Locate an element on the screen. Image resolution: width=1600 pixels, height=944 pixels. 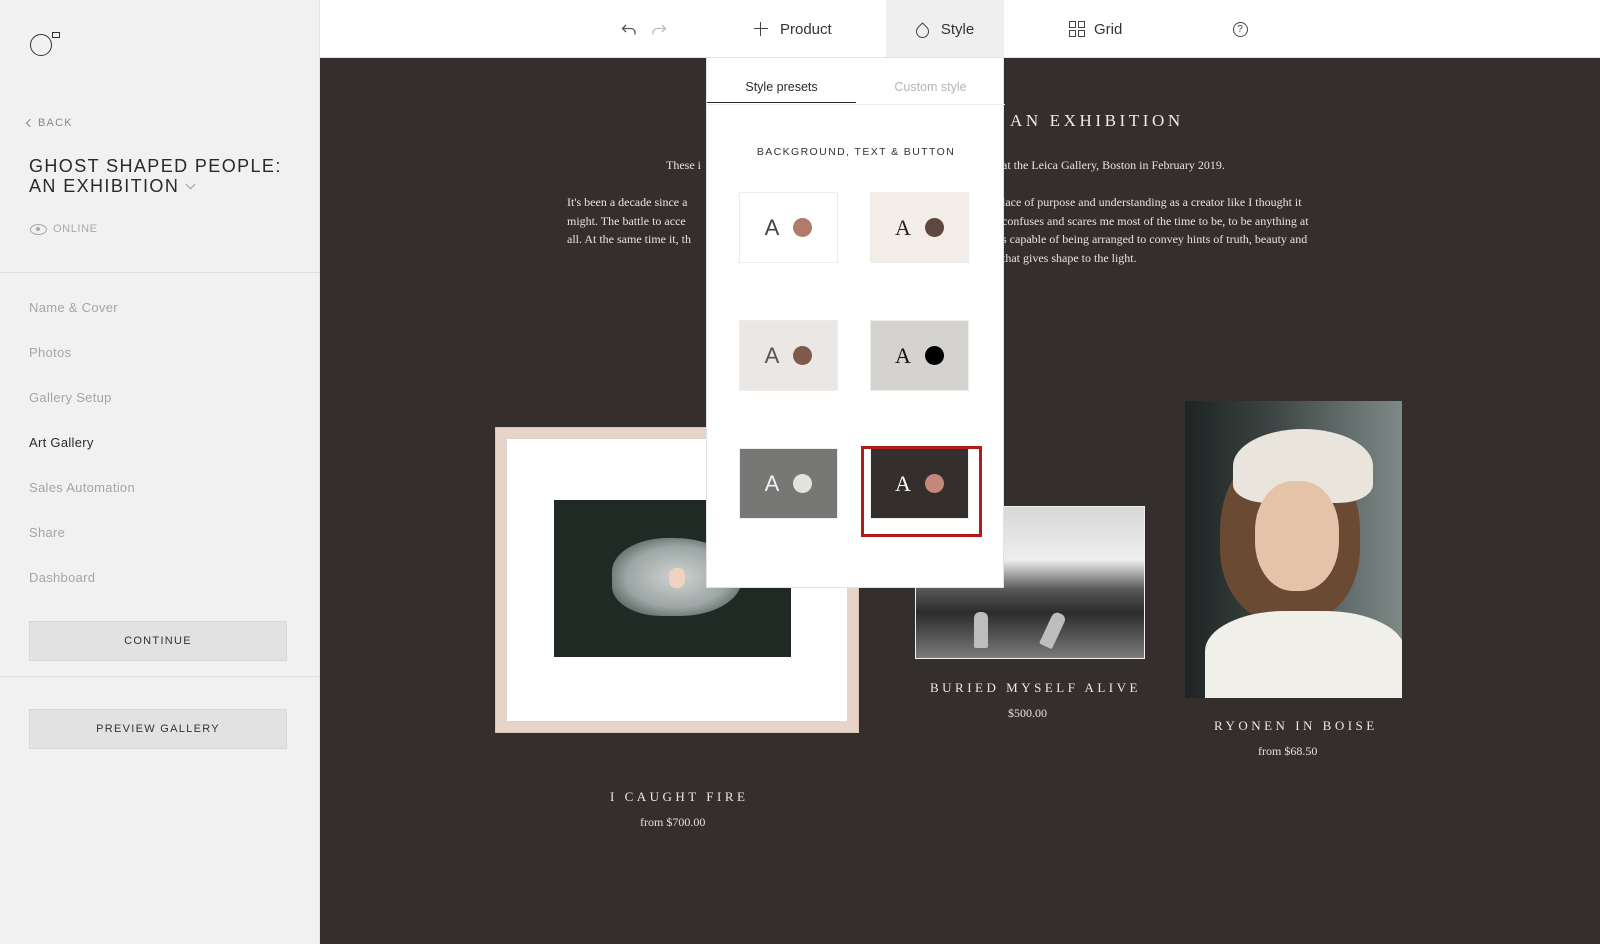
intro-text-left: These i is located at coordinates (683, 165).